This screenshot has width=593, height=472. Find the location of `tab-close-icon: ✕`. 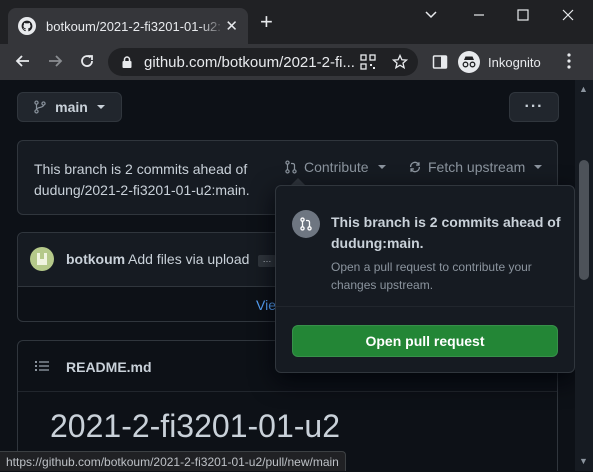

tab-close-icon: ✕ is located at coordinates (231, 26).